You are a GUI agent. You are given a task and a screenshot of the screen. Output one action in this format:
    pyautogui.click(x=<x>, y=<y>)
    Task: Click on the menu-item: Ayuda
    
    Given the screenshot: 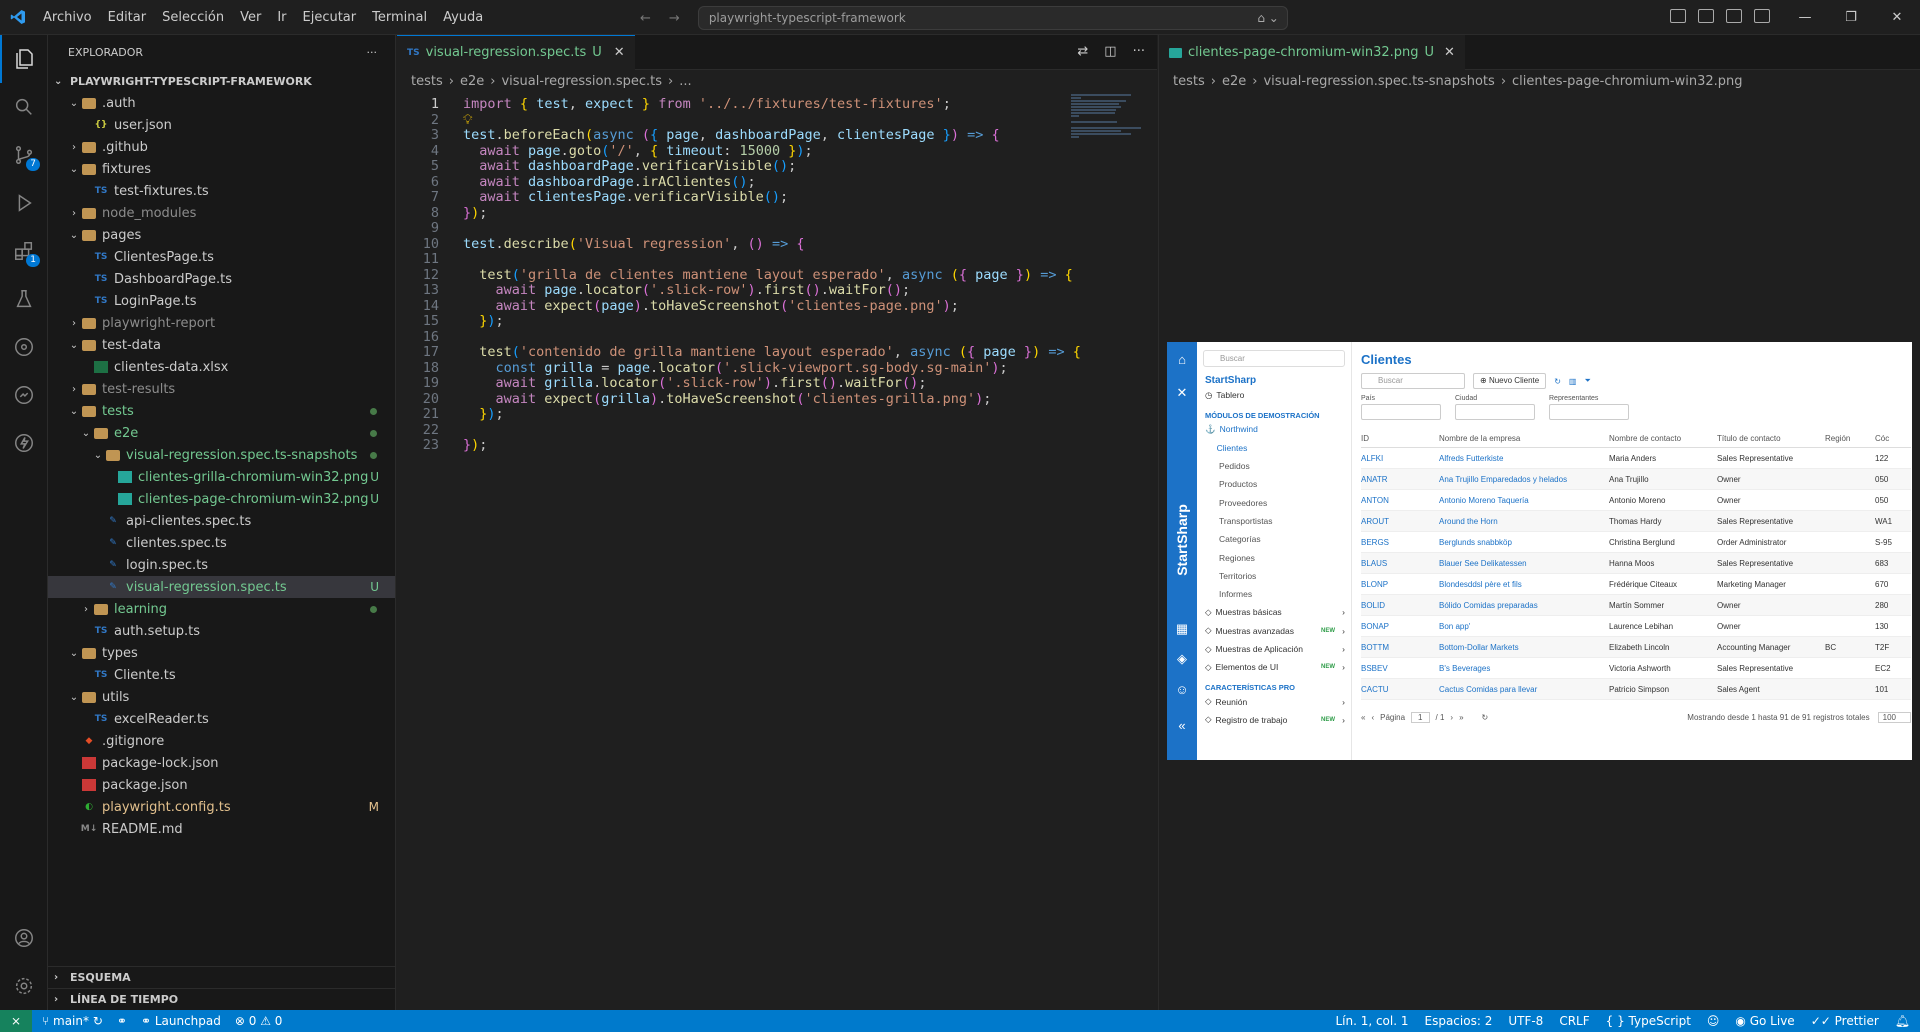 What is the action you would take?
    pyautogui.click(x=463, y=17)
    